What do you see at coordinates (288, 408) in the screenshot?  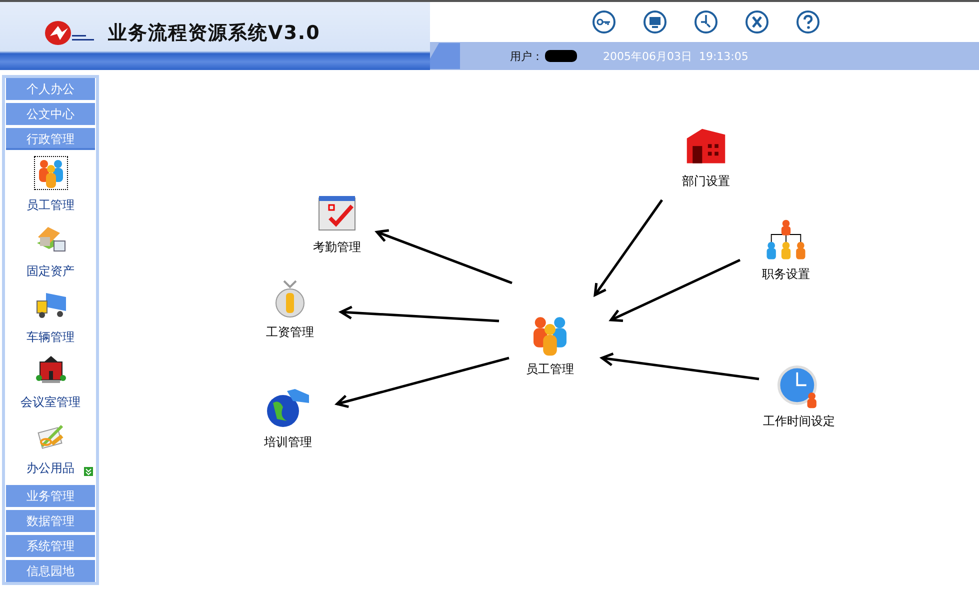 I see `globe-icon` at bounding box center [288, 408].